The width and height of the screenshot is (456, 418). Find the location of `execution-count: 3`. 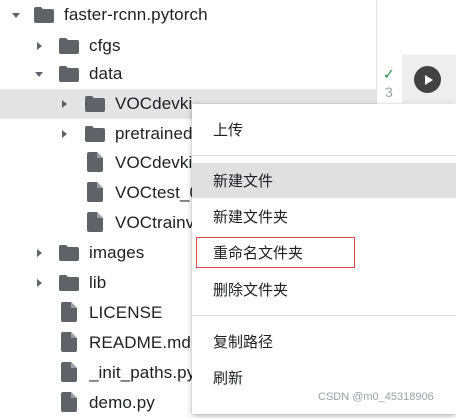

execution-count: 3 is located at coordinates (389, 92).